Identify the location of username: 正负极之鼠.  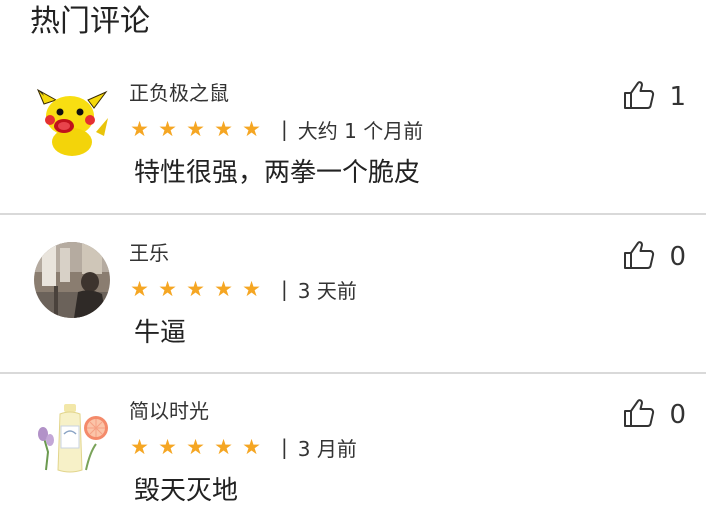
(179, 93).